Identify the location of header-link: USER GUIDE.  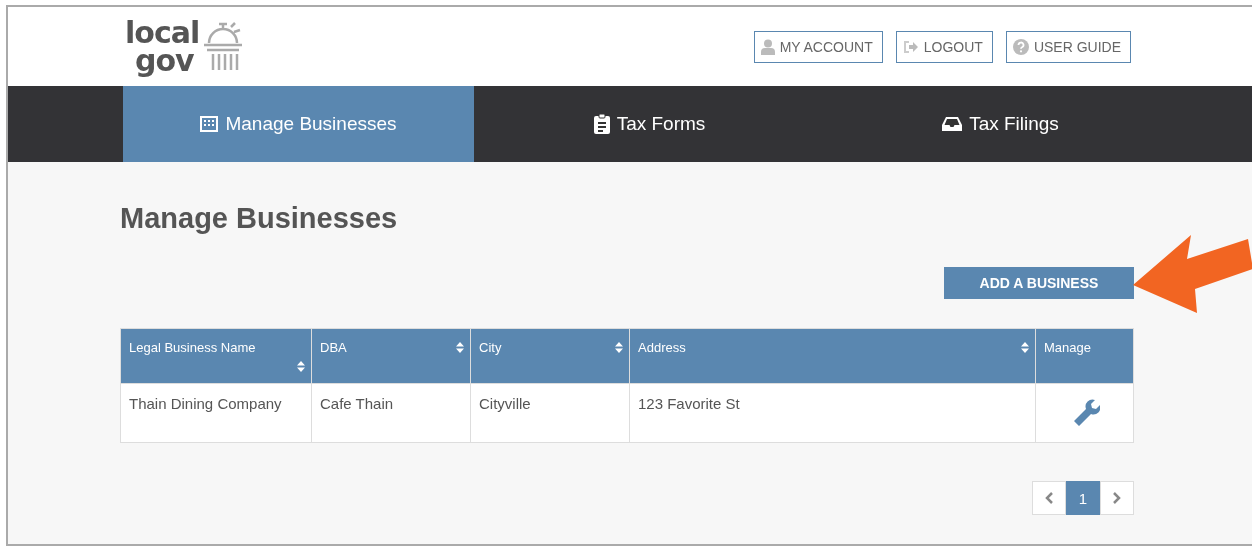
(1068, 46).